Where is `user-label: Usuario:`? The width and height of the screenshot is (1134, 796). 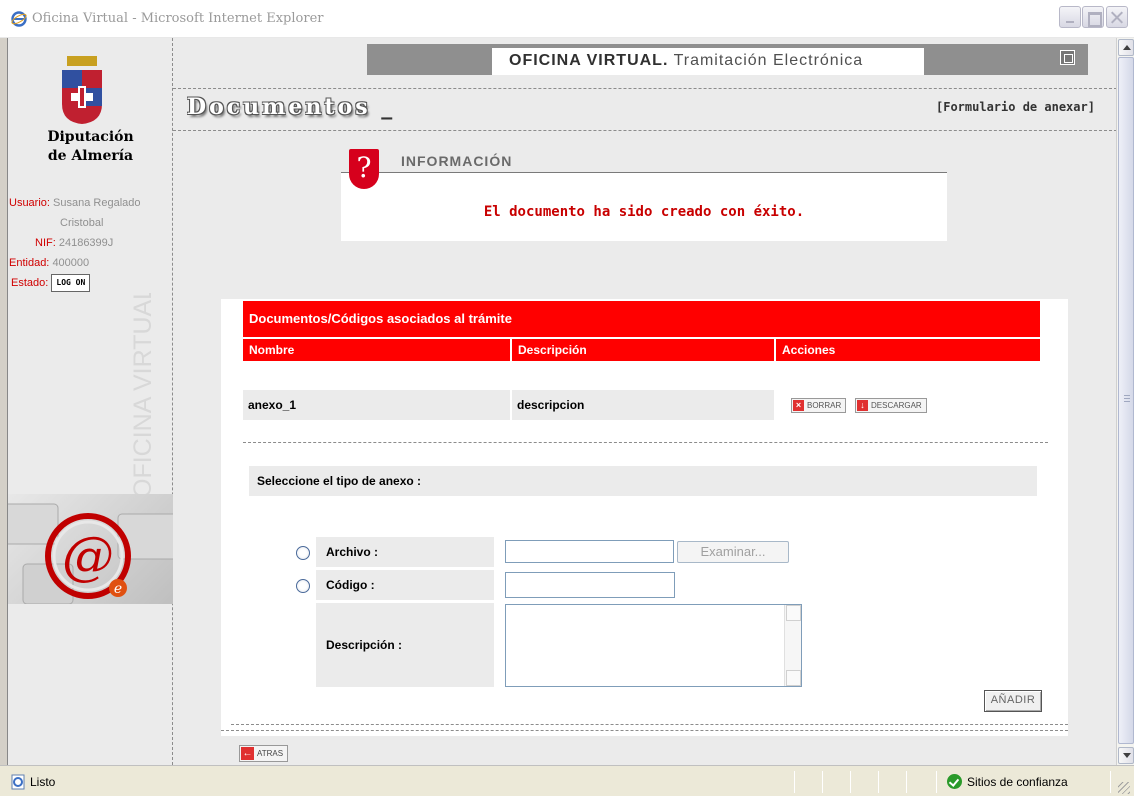
user-label: Usuario: is located at coordinates (29, 203).